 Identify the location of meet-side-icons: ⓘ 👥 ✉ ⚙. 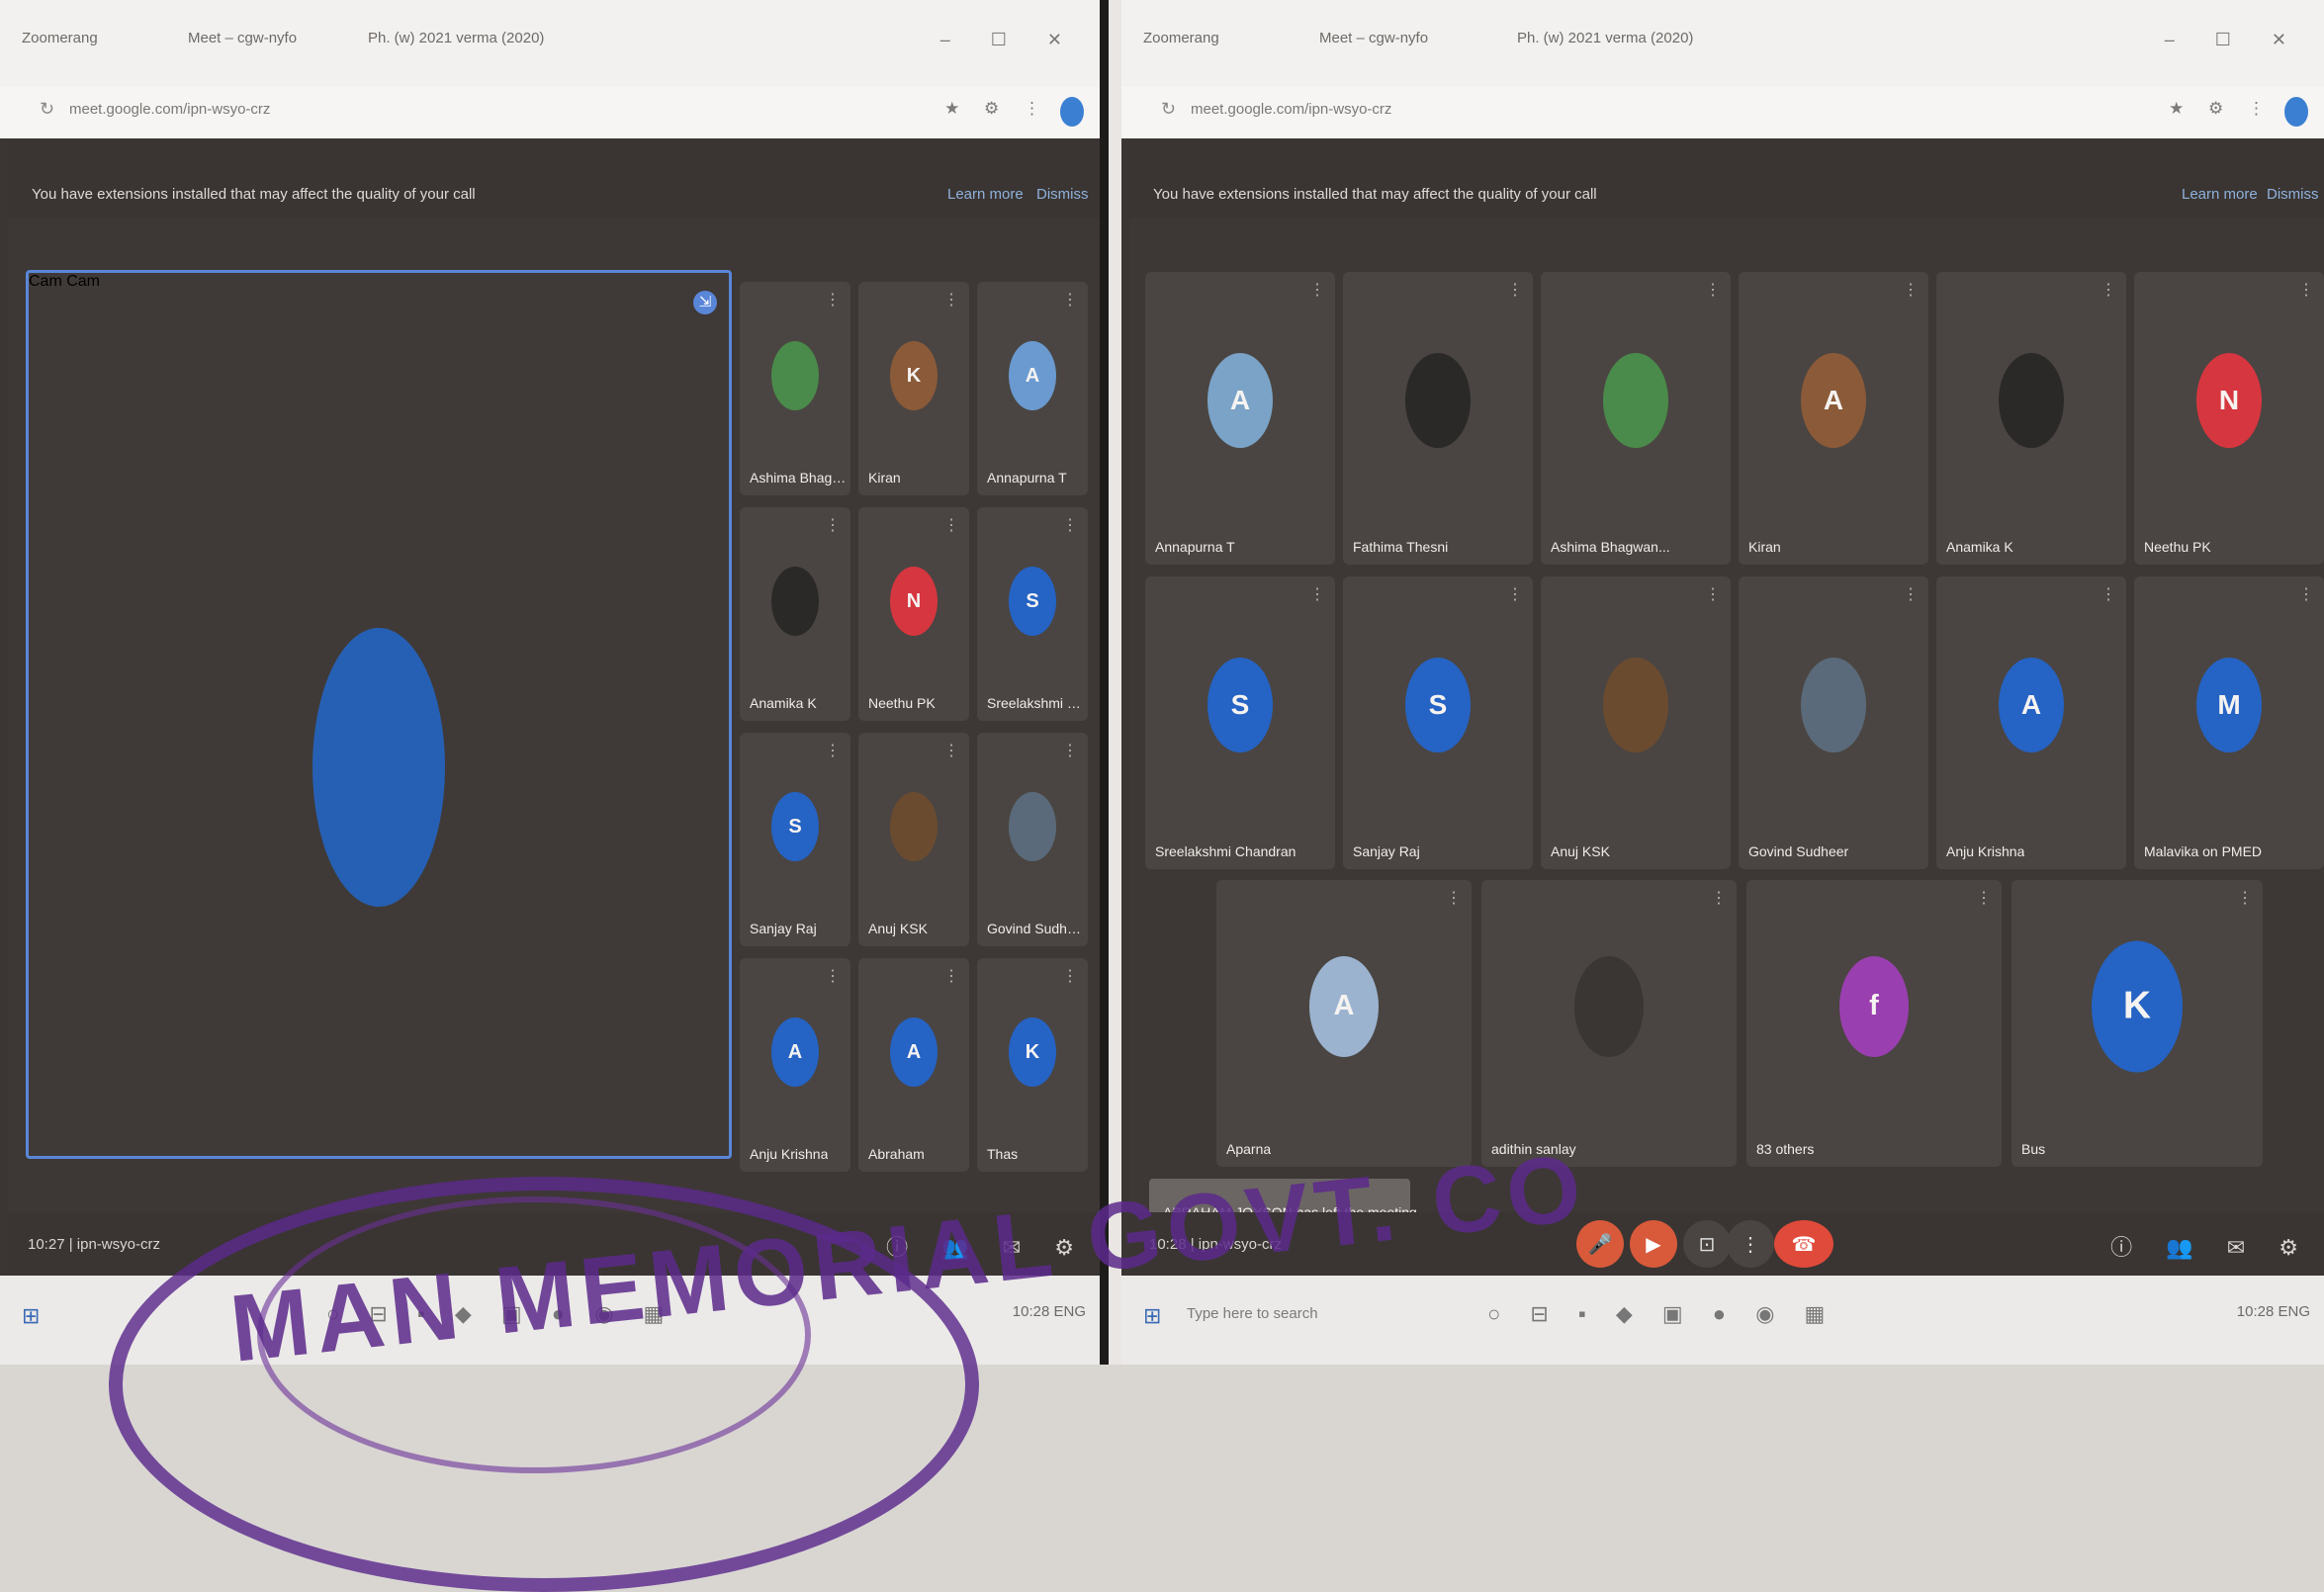
(2211, 1246).